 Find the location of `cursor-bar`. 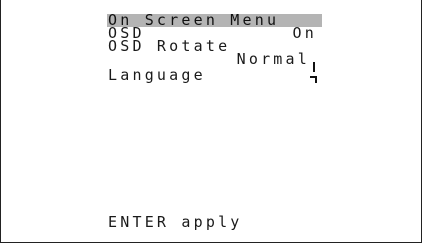

cursor-bar is located at coordinates (314, 67).